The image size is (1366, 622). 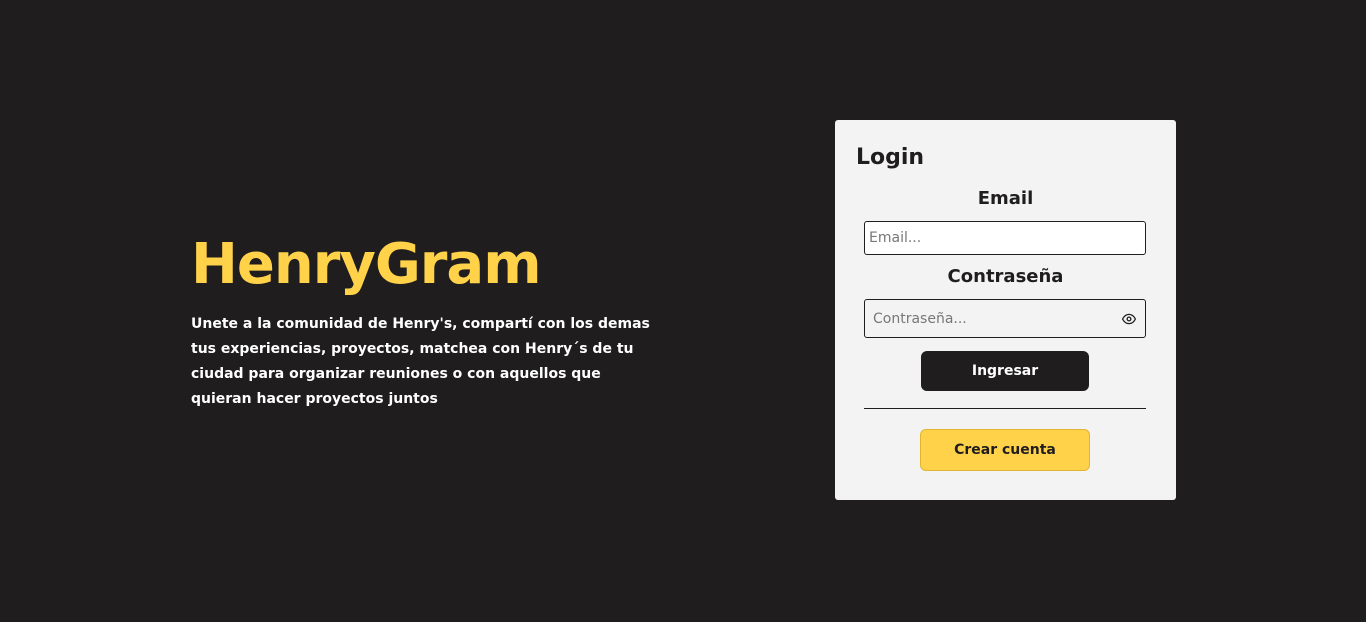 I want to click on email-label: Email, so click(x=1005, y=198).